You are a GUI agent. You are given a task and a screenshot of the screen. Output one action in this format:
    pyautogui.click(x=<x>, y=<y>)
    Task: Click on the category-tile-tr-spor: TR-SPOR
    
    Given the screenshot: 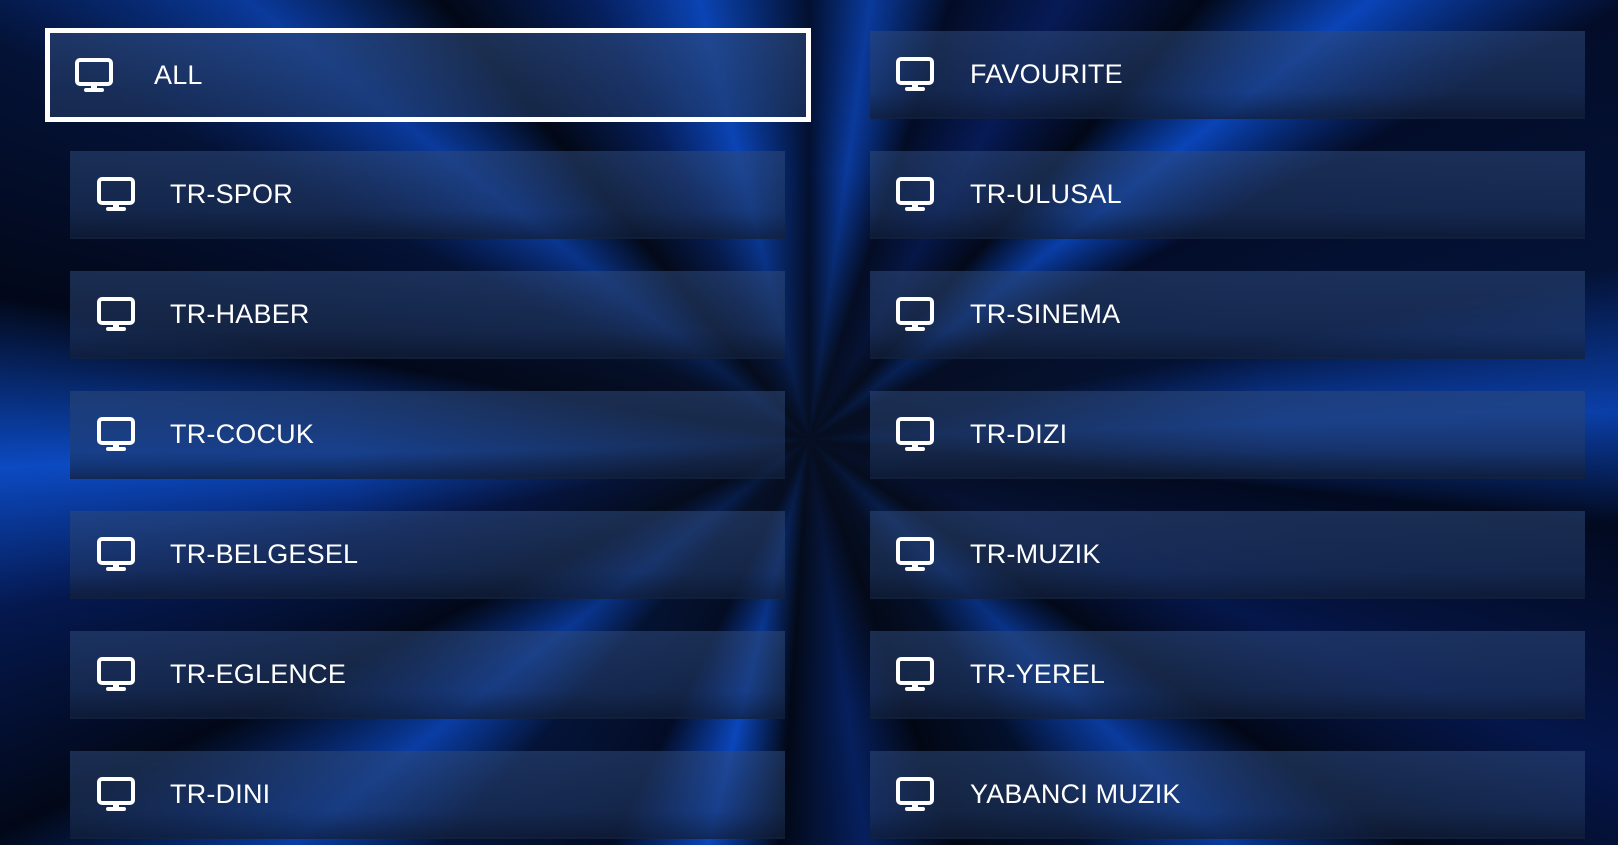 What is the action you would take?
    pyautogui.click(x=427, y=195)
    